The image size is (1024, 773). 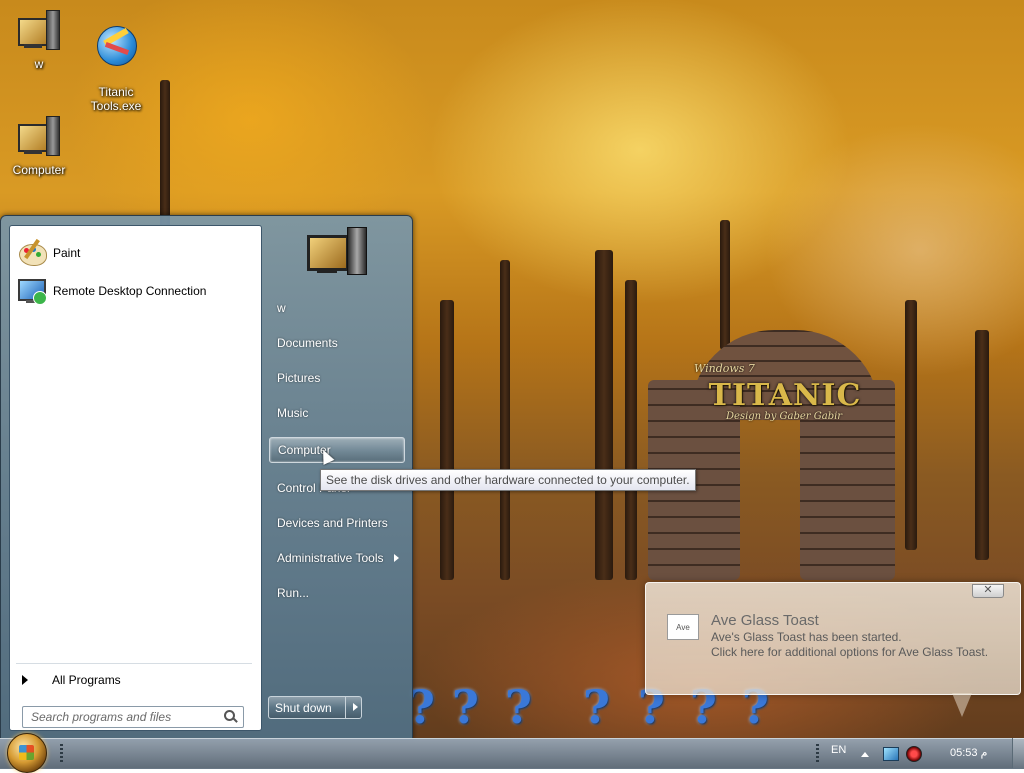 I want to click on all-programs-button: All Programs, so click(x=135, y=680).